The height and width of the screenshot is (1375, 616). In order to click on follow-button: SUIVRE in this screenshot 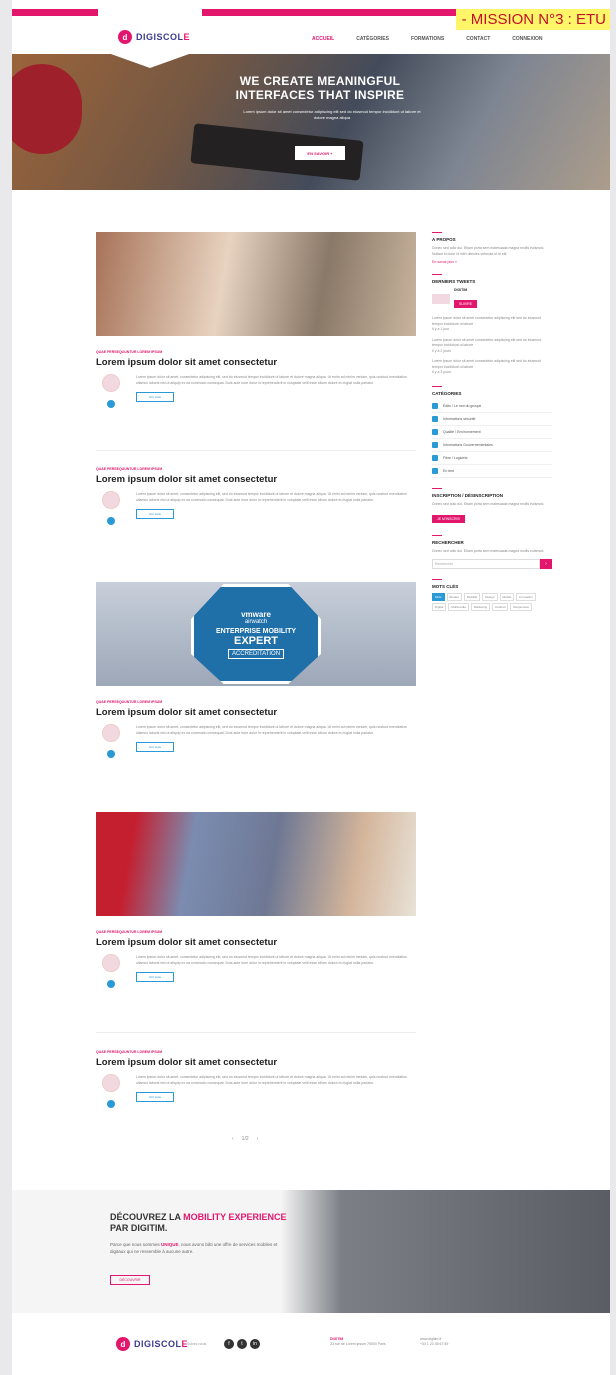, I will do `click(466, 304)`.